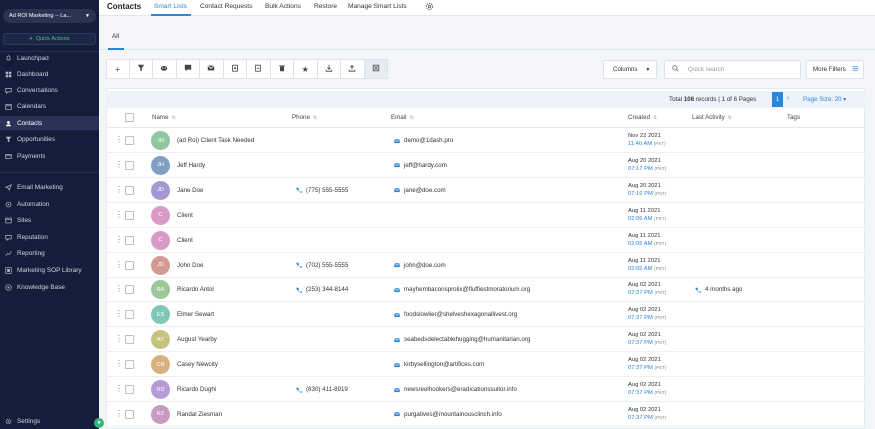  I want to click on contact-email: john@doe.com, so click(420, 265).